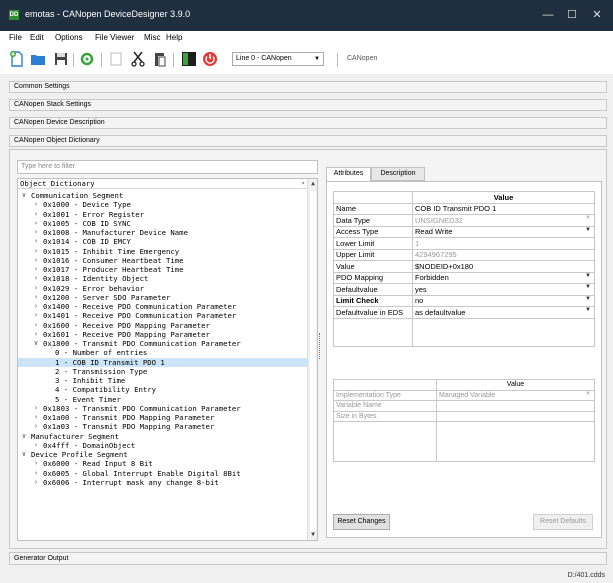 This screenshot has width=613, height=583. I want to click on tree-row: 1 - COB ID Transmit PDO 1, so click(163, 362).